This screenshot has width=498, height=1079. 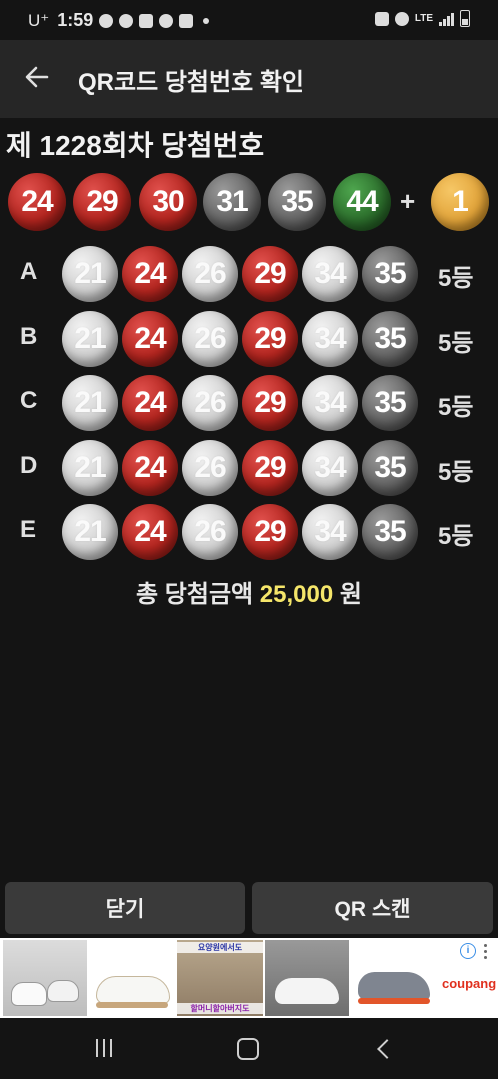 I want to click on app-notification-icon, so click(x=106, y=20).